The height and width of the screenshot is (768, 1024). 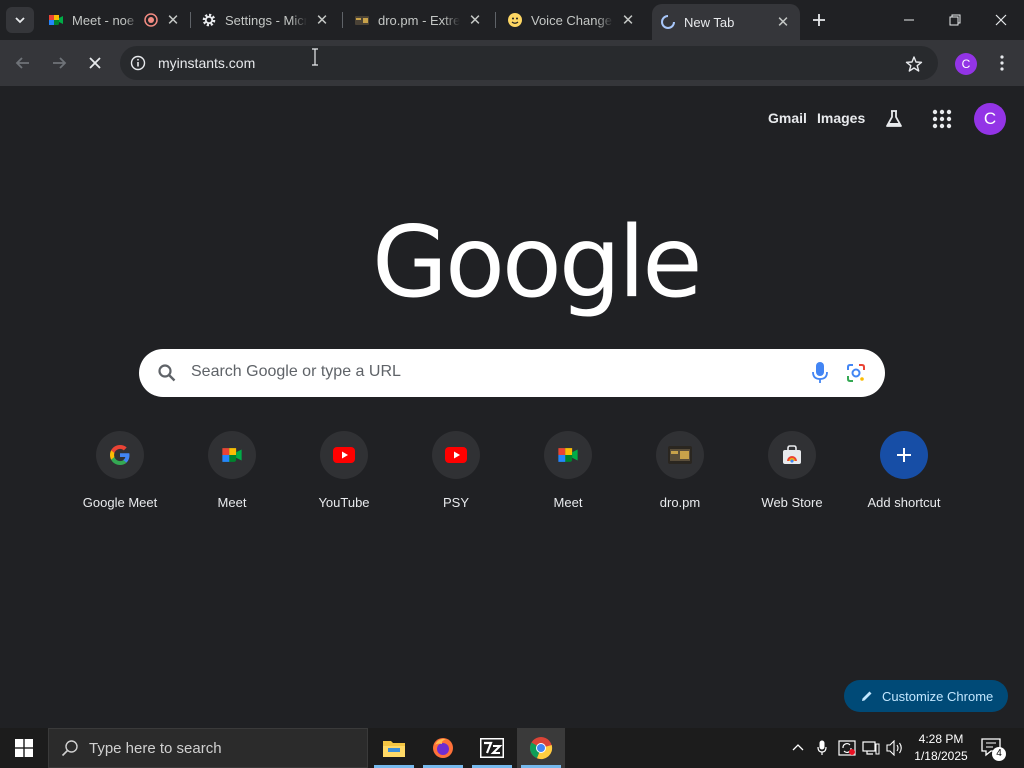 I want to click on shortcut-tile: dro.pm, so click(x=680, y=476).